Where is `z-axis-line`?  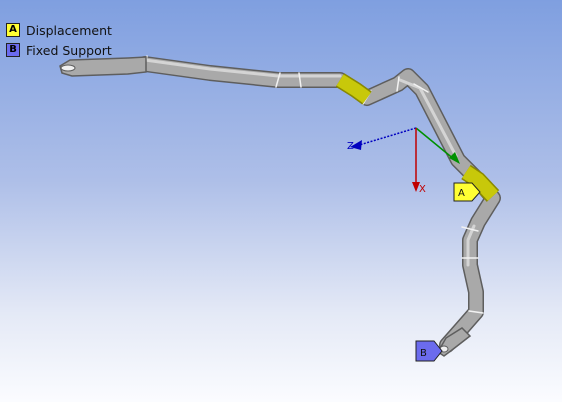 z-axis-line is located at coordinates (386, 137).